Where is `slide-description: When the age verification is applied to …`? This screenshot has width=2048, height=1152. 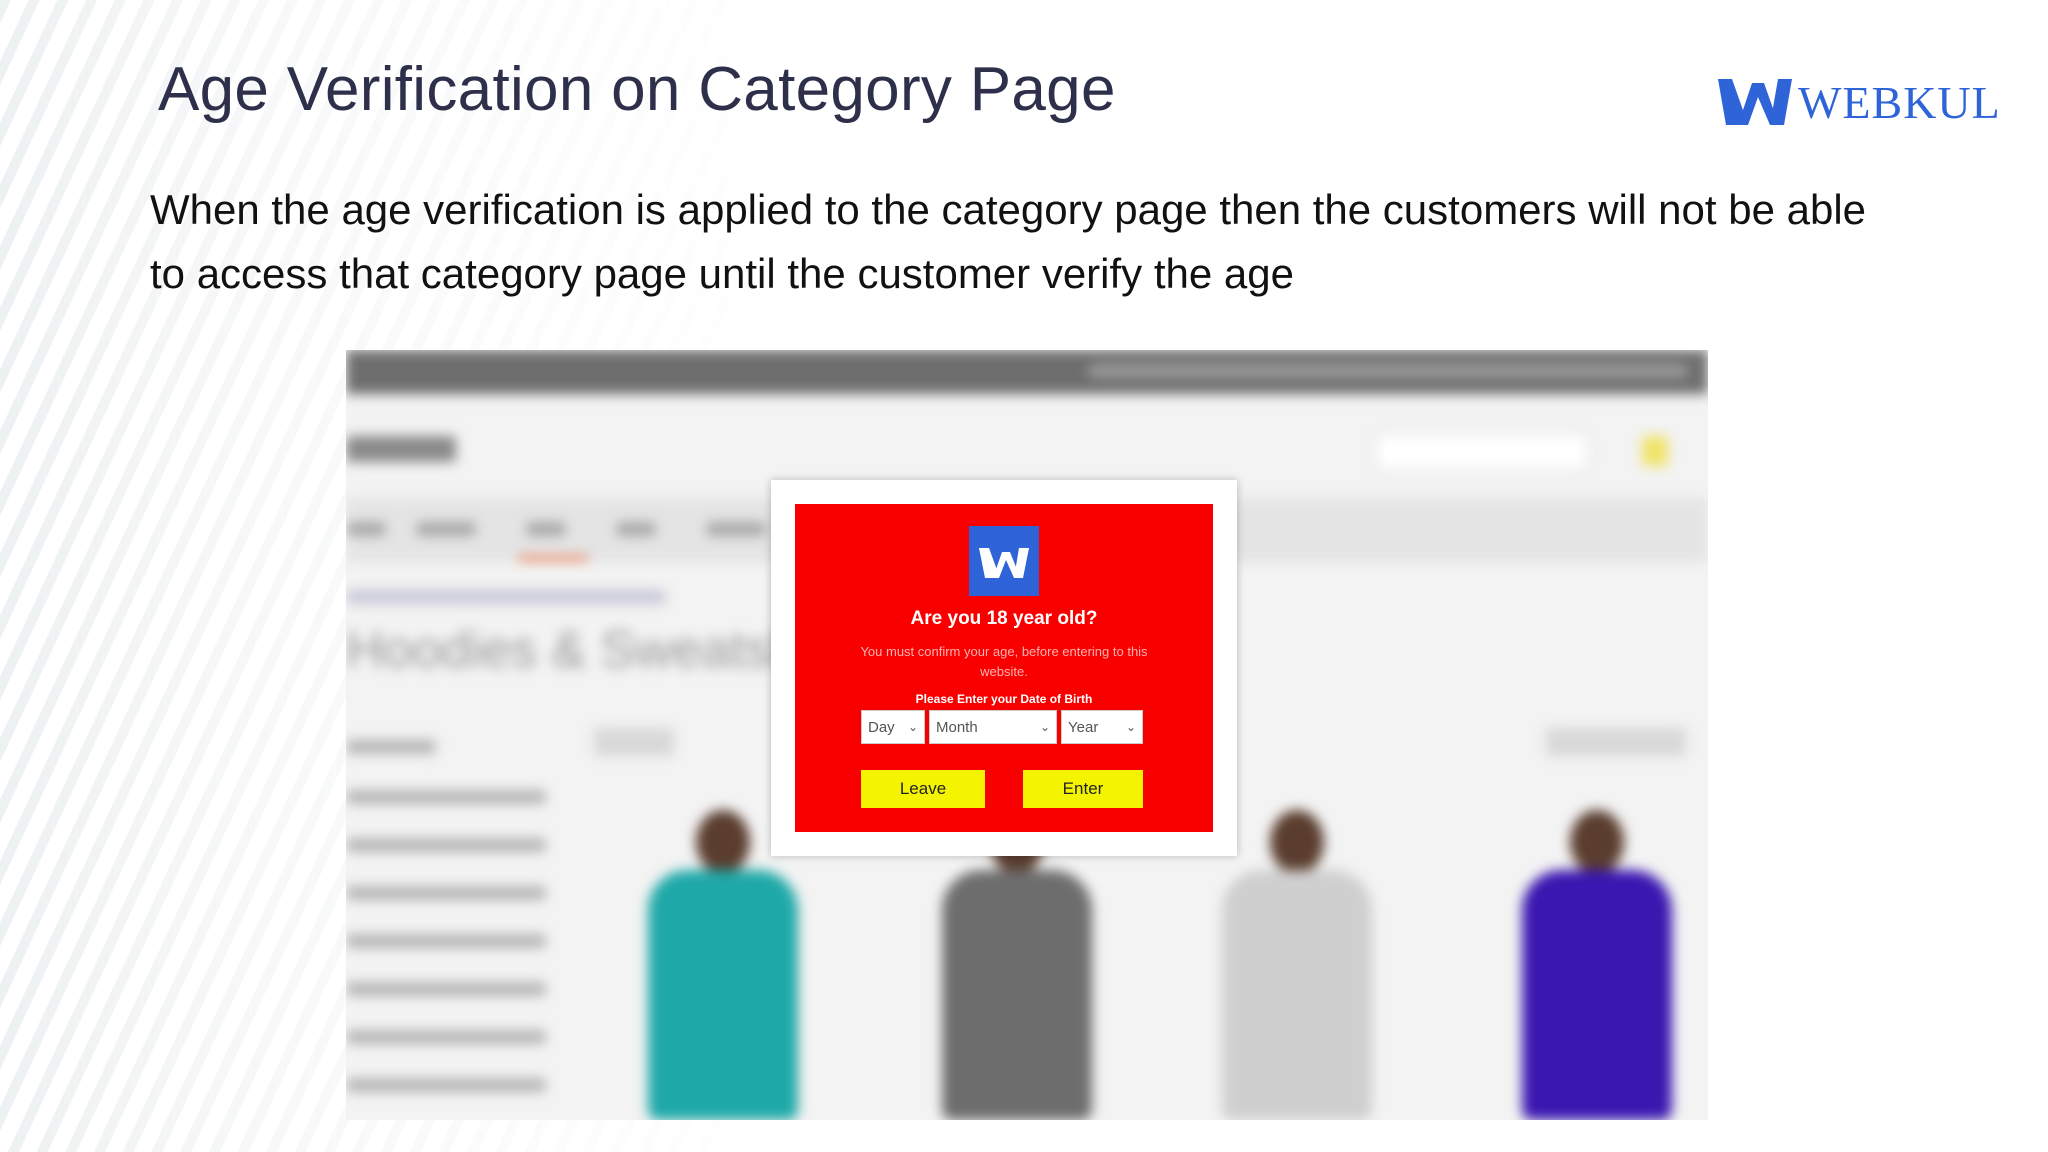 slide-description: When the age verification is applied to … is located at coordinates (1008, 241).